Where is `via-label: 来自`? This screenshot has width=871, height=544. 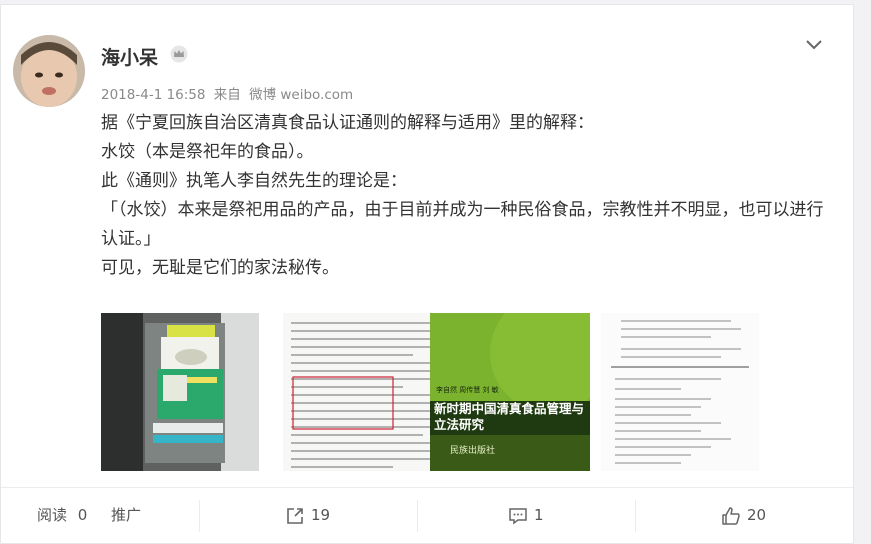 via-label: 来自 is located at coordinates (227, 95).